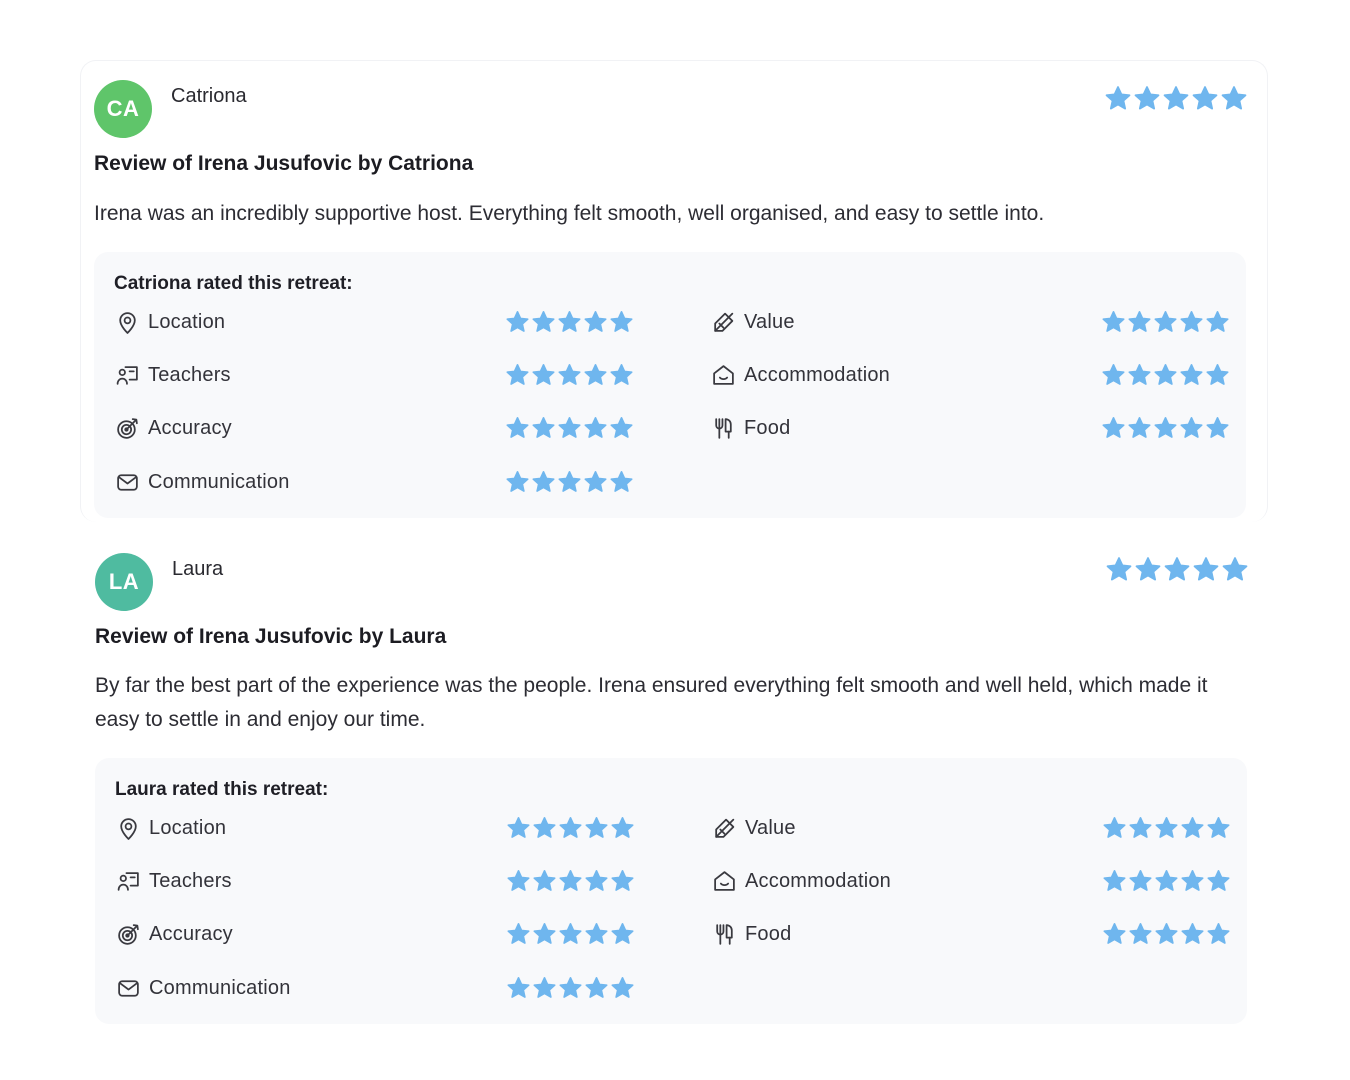 The image size is (1350, 1080). I want to click on avatar: LA, so click(124, 582).